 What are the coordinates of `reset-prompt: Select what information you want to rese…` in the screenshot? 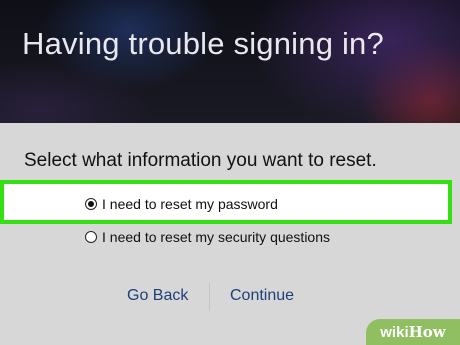 It's located at (200, 160).